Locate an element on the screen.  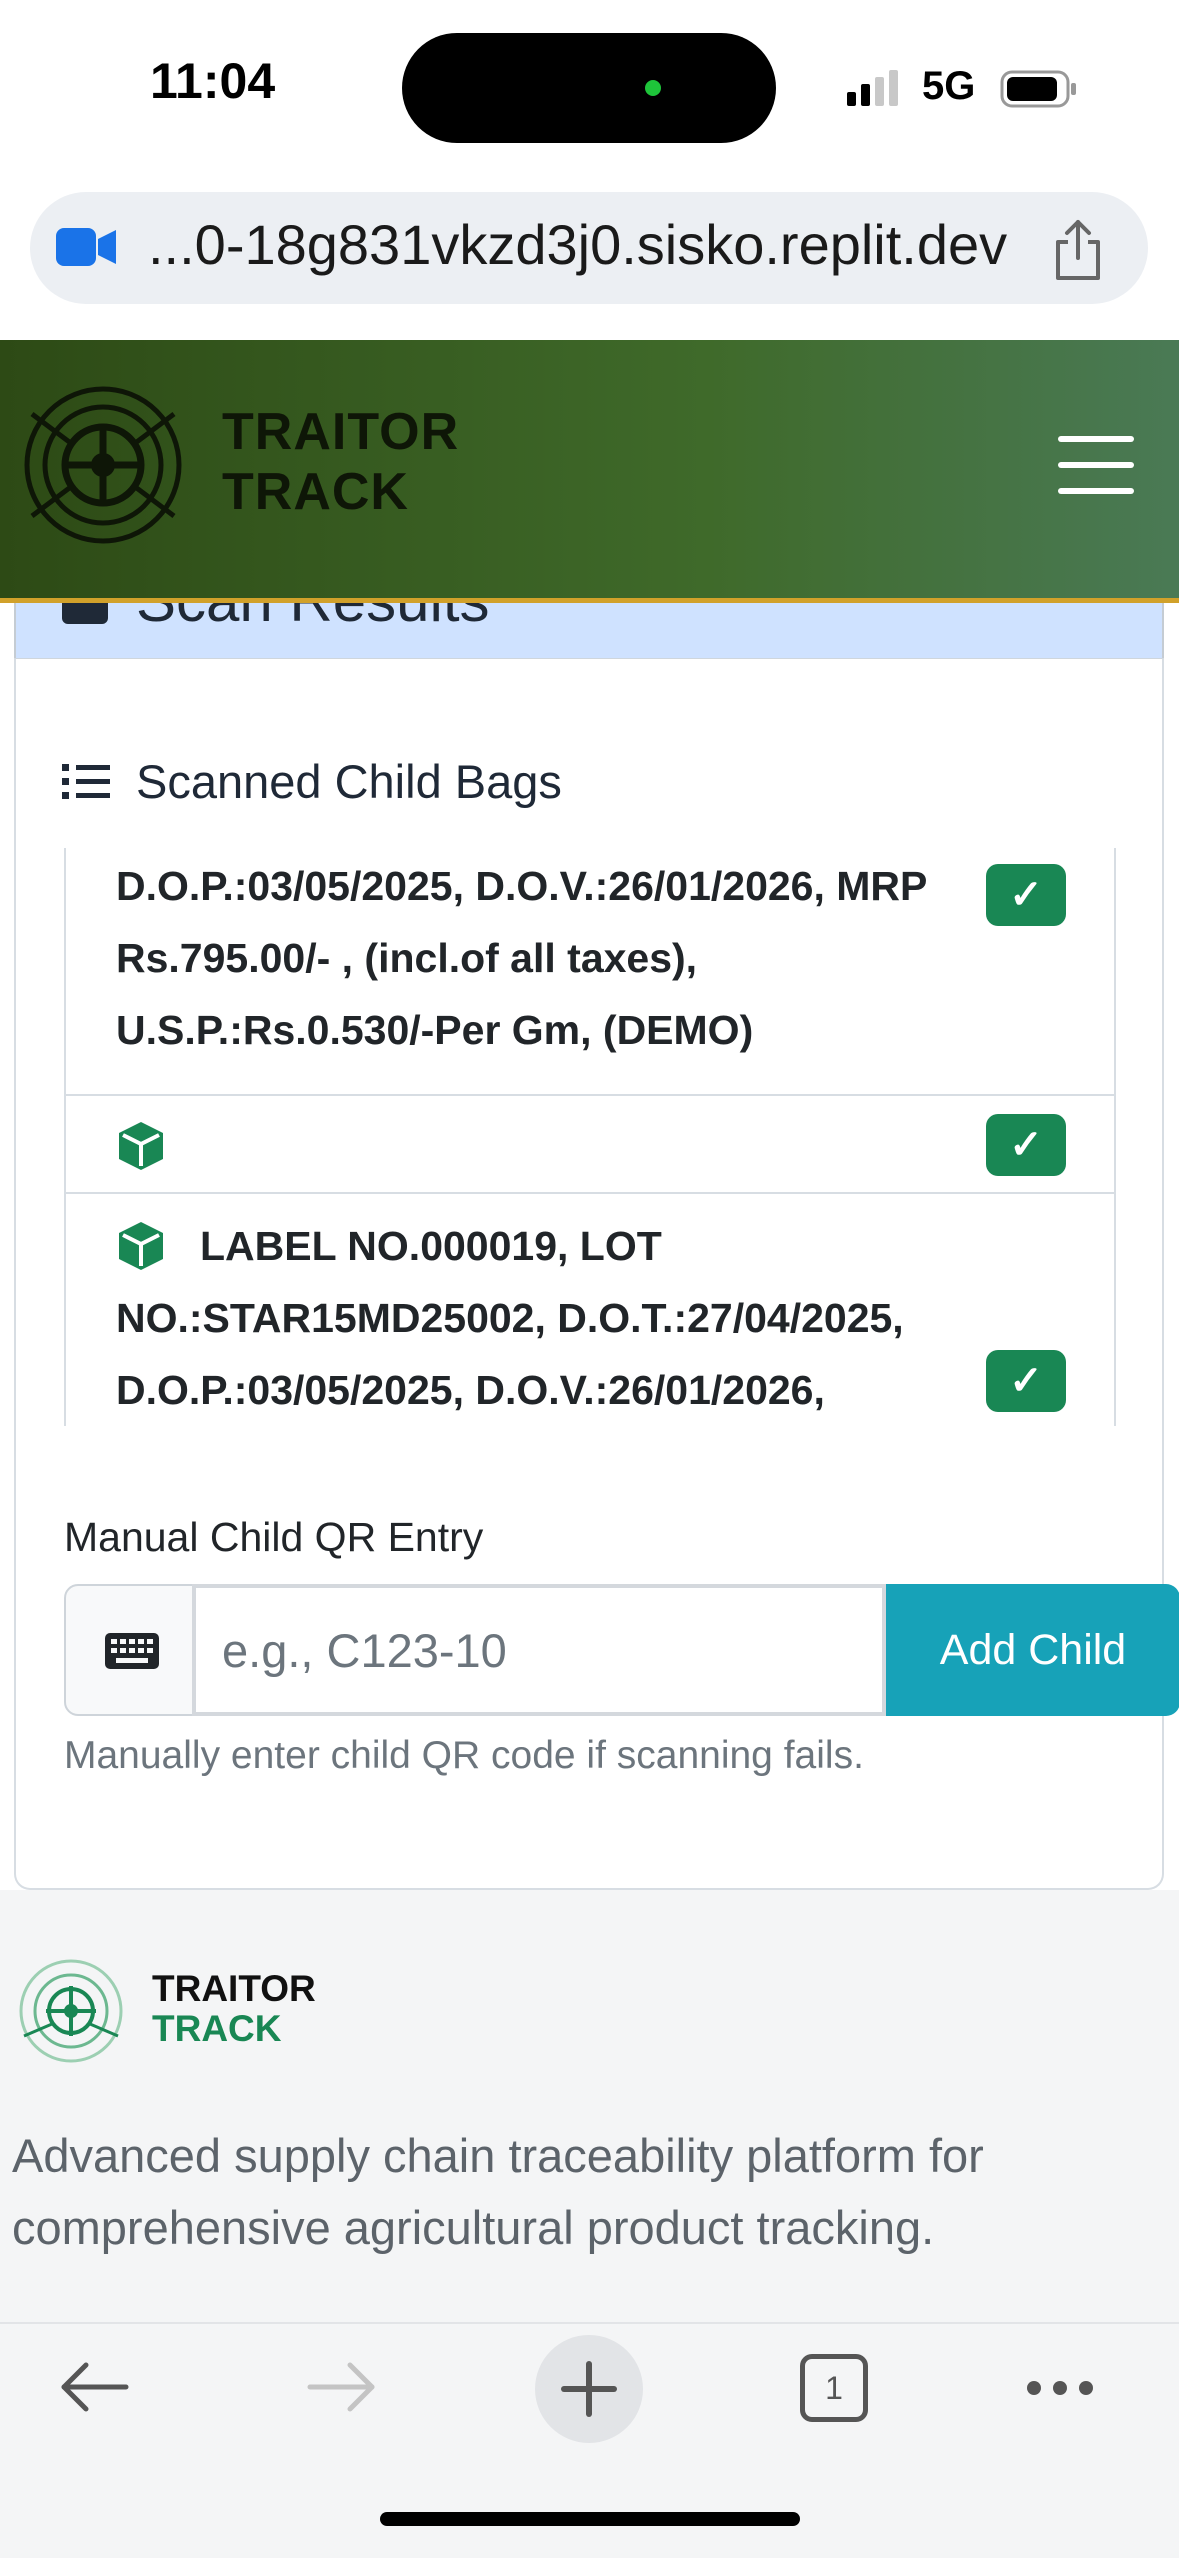
keyboard-addon is located at coordinates (129, 1650).